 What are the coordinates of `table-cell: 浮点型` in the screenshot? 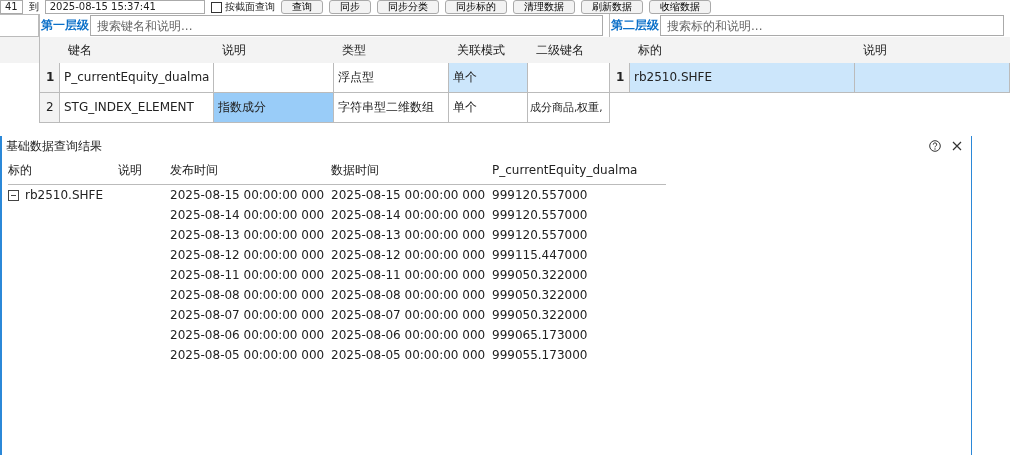 It's located at (391, 78).